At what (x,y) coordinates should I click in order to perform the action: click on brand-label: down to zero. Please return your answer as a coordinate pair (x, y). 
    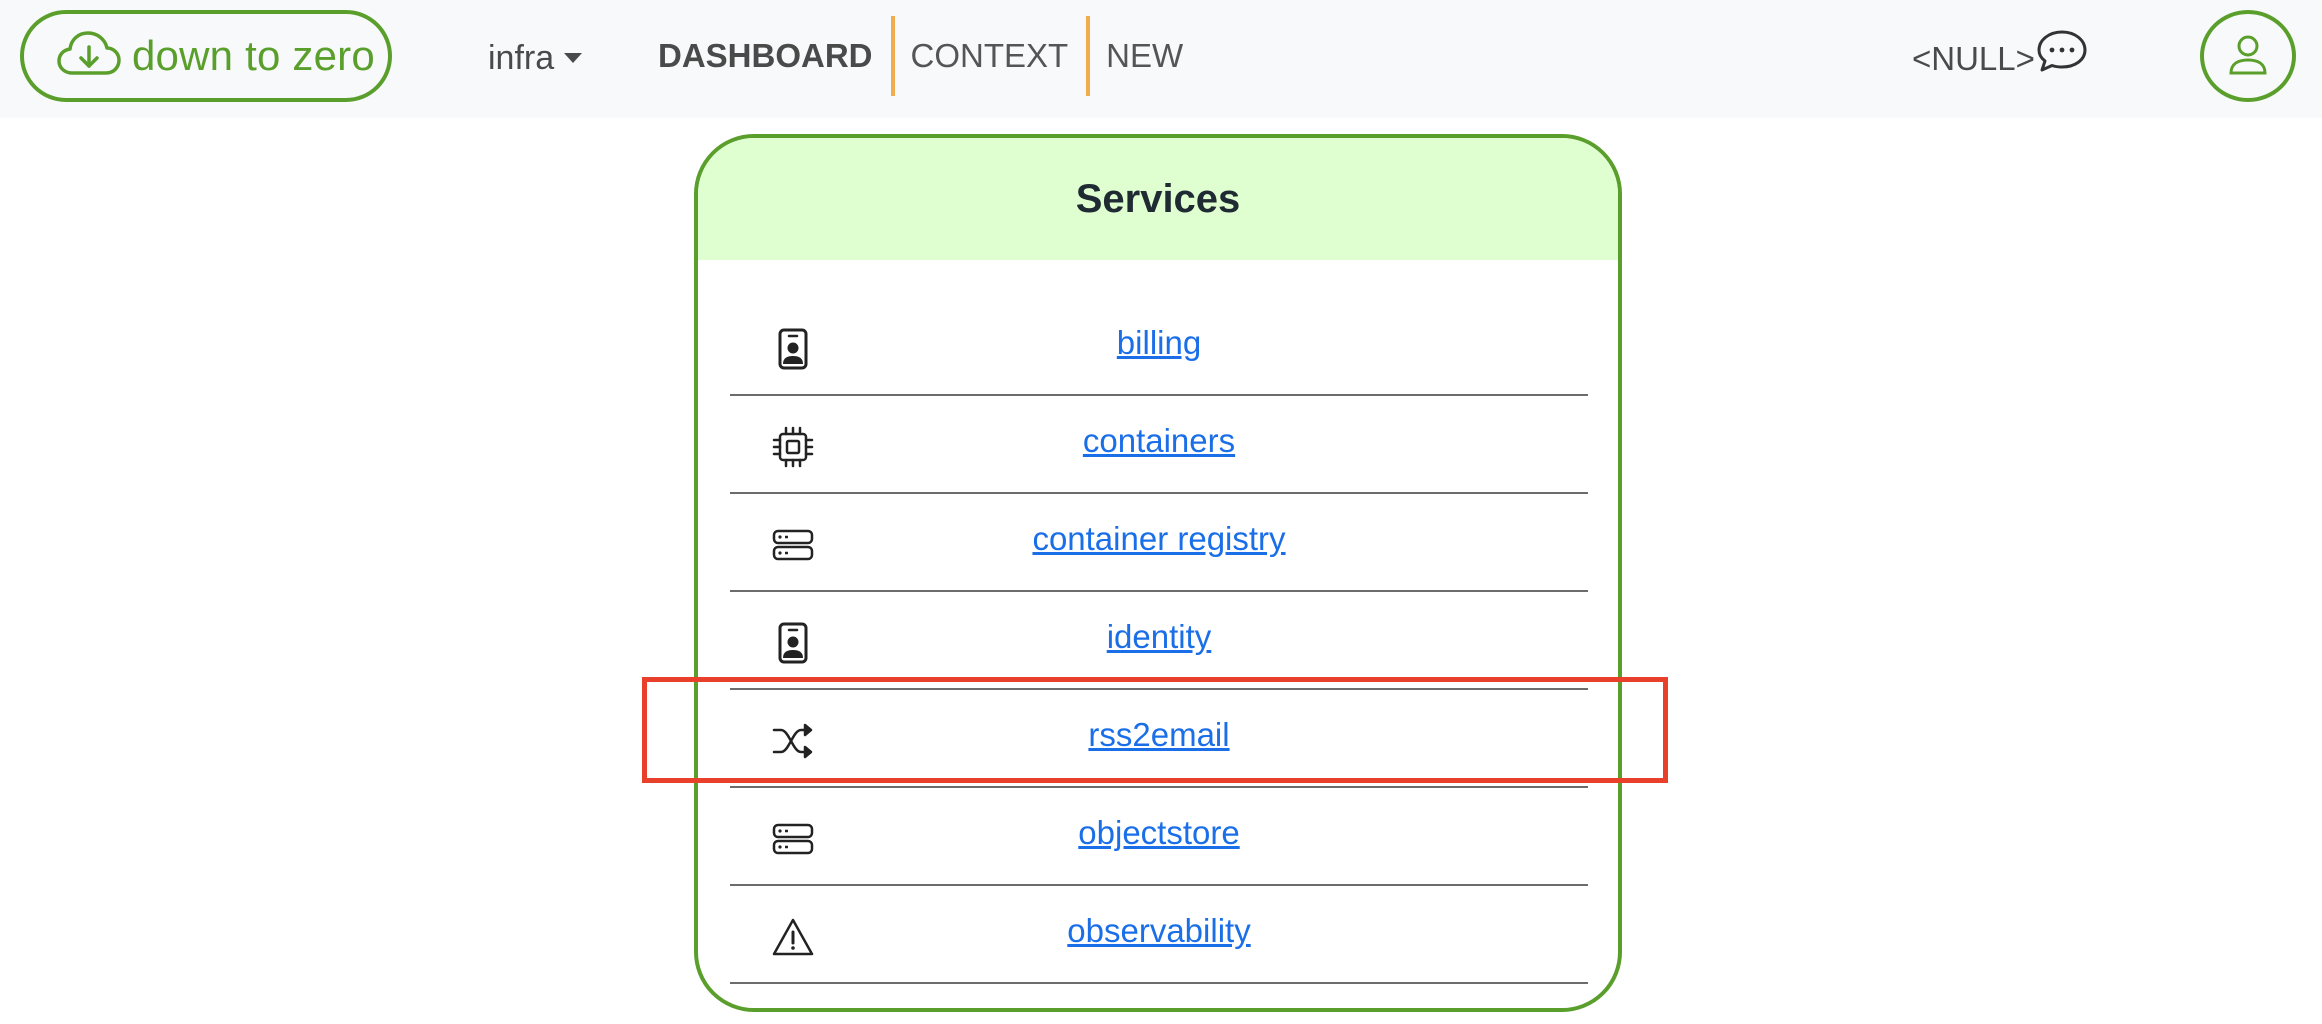
    Looking at the image, I should click on (253, 55).